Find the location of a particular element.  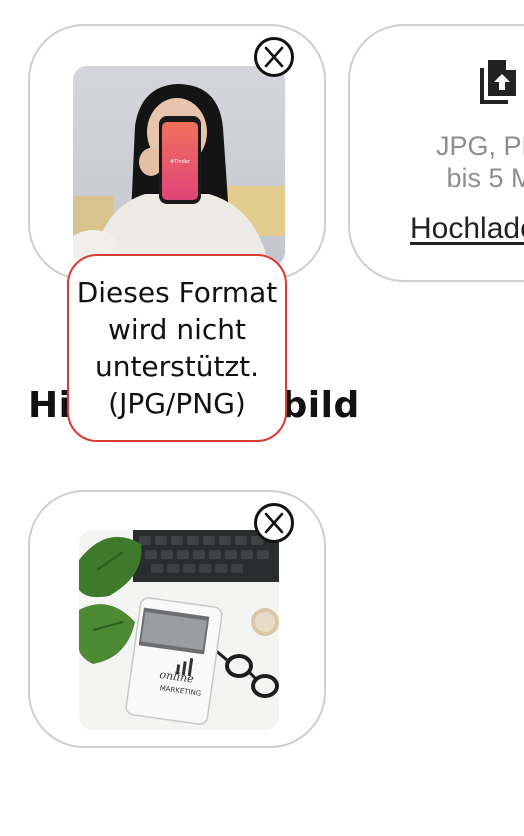

background-image-thumbnail: online MARKETING is located at coordinates (179, 630).